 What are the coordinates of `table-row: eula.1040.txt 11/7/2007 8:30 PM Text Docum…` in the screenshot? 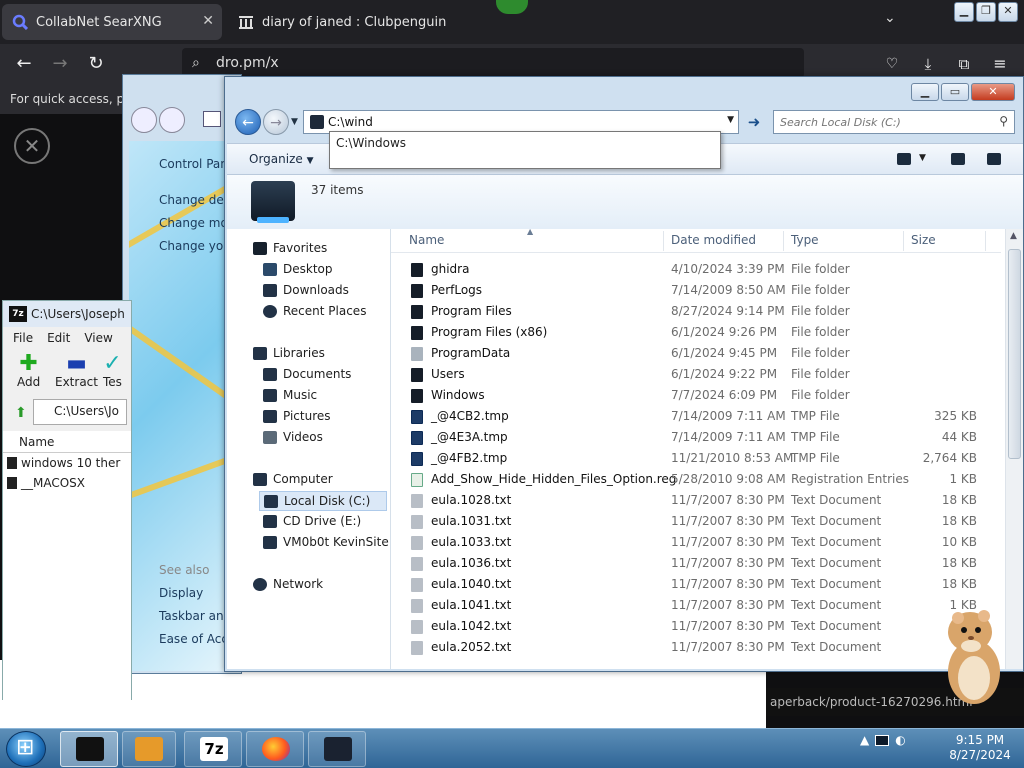 It's located at (696, 584).